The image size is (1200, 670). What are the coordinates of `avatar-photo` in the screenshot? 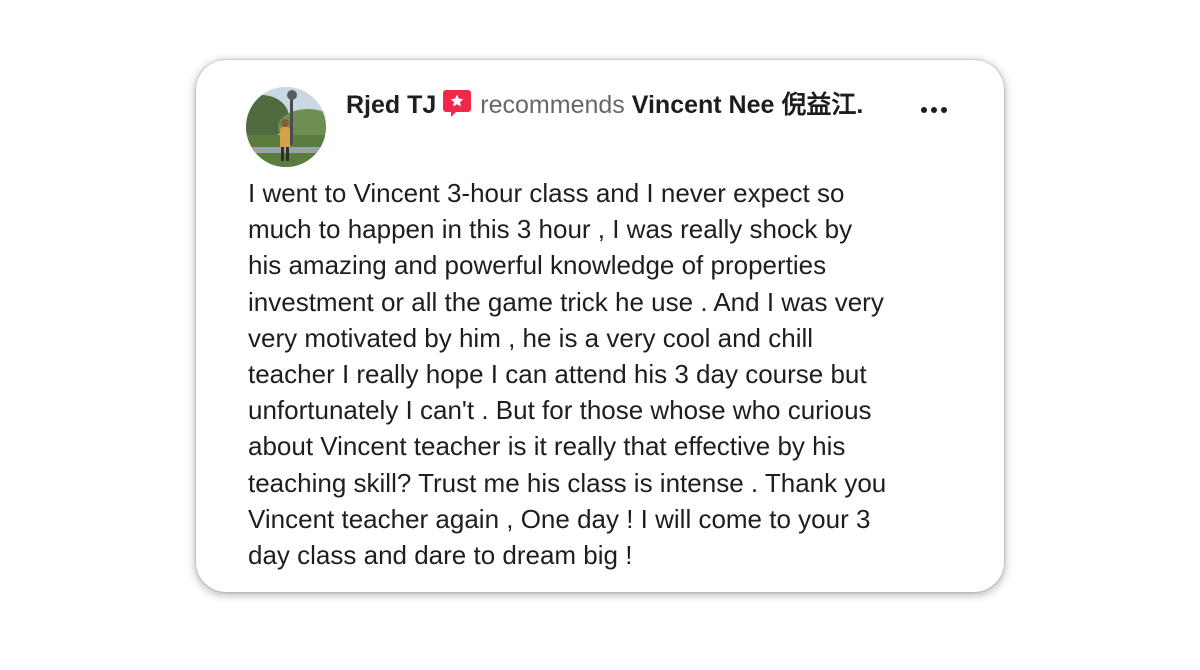 It's located at (286, 127).